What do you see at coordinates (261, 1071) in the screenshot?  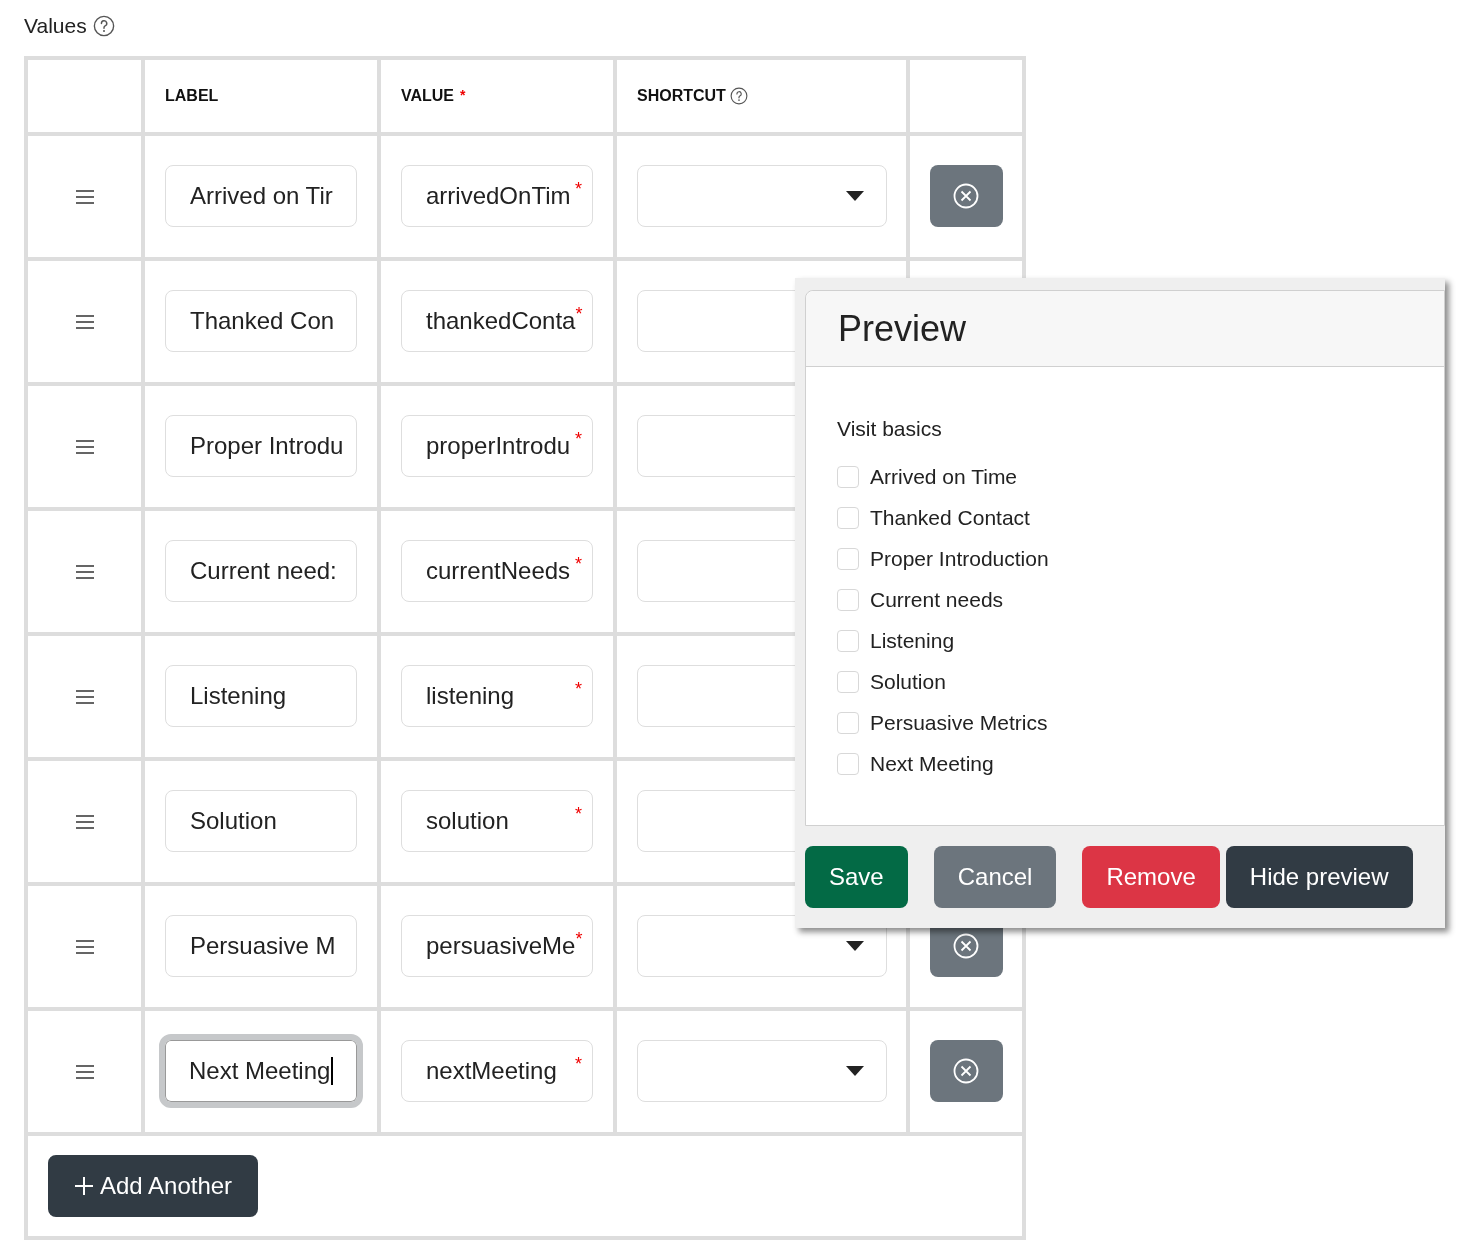 I see `label-input: Next Meeting` at bounding box center [261, 1071].